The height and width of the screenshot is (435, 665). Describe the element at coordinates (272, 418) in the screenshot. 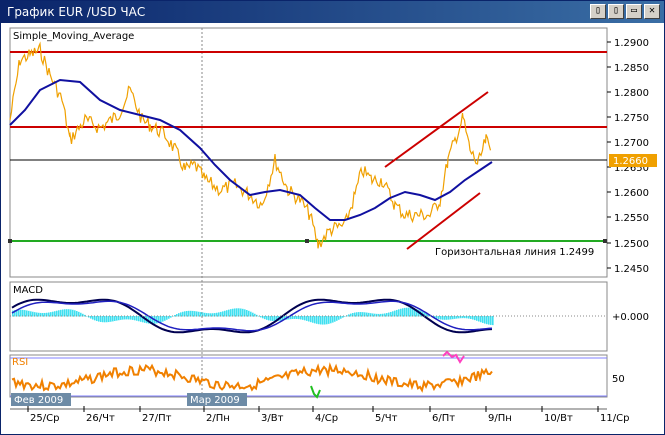

I see `time-tick-label: 3/Вт` at that location.